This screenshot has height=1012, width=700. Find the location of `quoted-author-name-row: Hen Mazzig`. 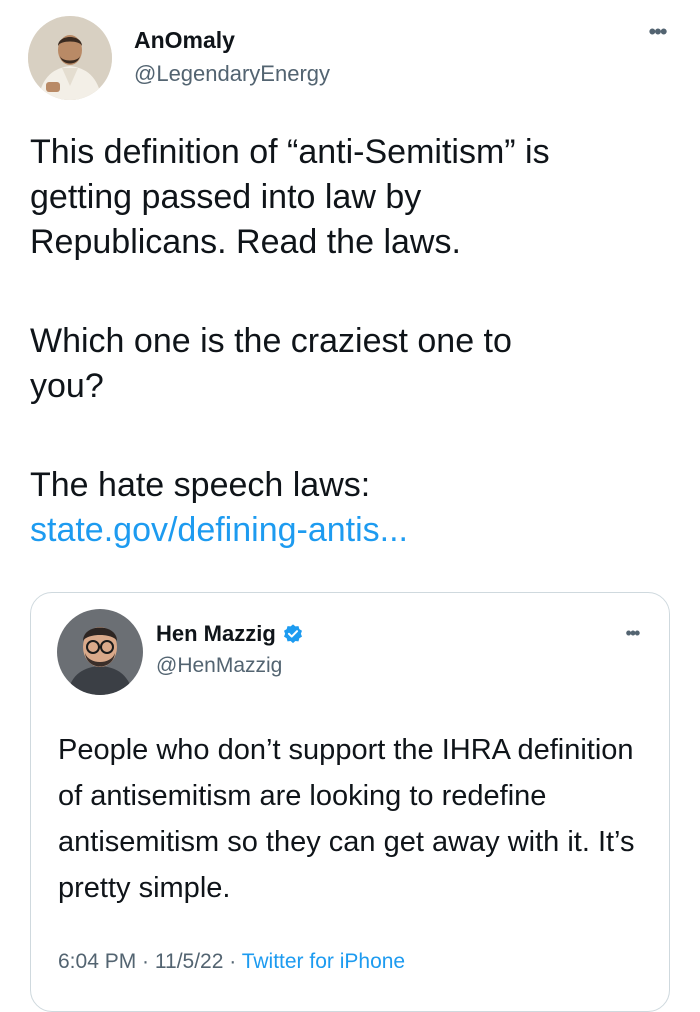

quoted-author-name-row: Hen Mazzig is located at coordinates (230, 634).